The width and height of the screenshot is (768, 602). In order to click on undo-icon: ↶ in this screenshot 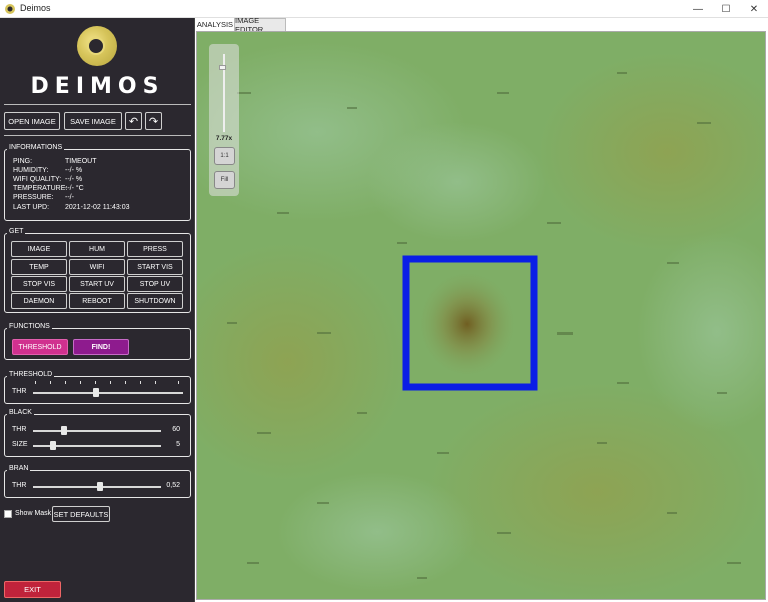, I will do `click(133, 121)`.